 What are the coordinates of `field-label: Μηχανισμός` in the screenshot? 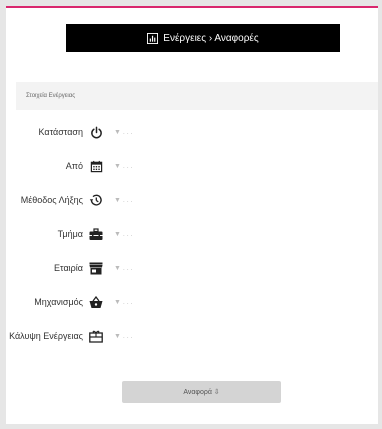 It's located at (58, 302).